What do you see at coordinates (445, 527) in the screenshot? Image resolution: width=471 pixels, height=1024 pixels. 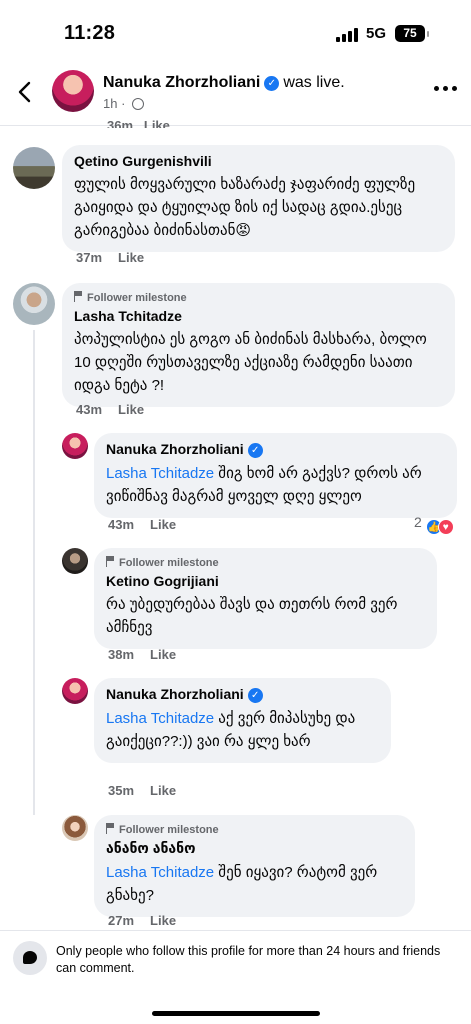 I see `love-reaction-icon: ♥` at bounding box center [445, 527].